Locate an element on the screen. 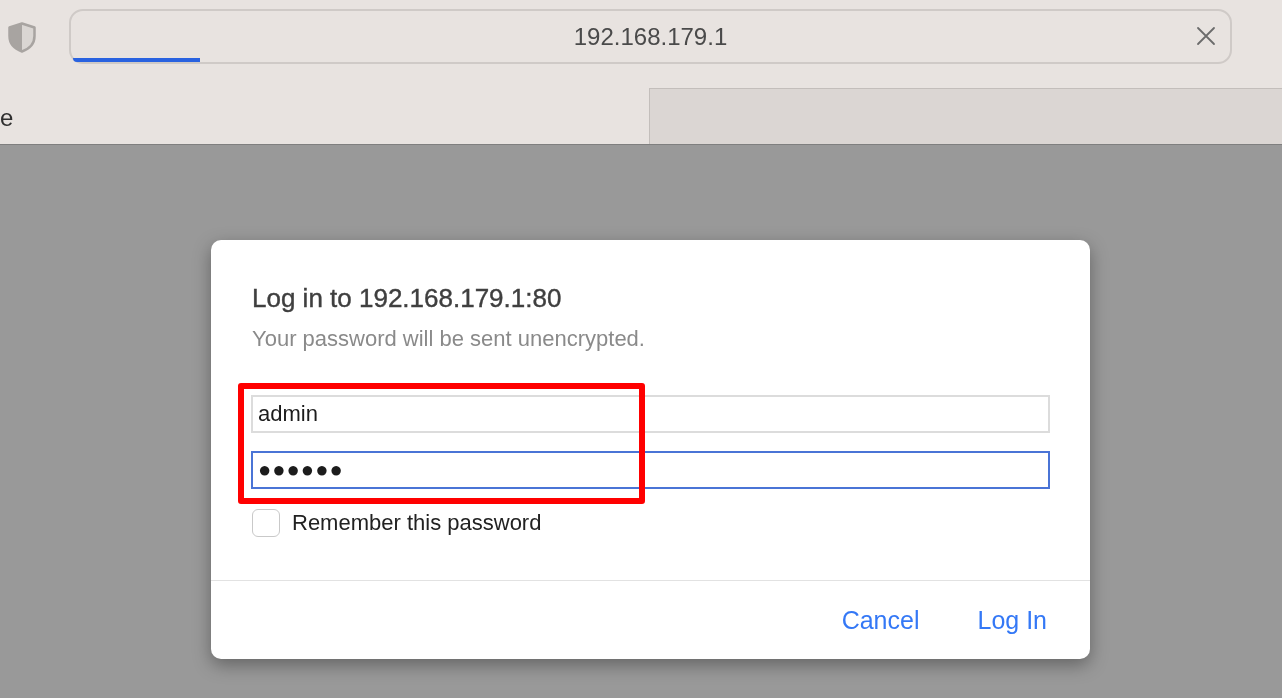 Image resolution: width=1282 pixels, height=698 pixels. dialog-subtitle: Your password will be sent unencrypted. is located at coordinates (449, 339).